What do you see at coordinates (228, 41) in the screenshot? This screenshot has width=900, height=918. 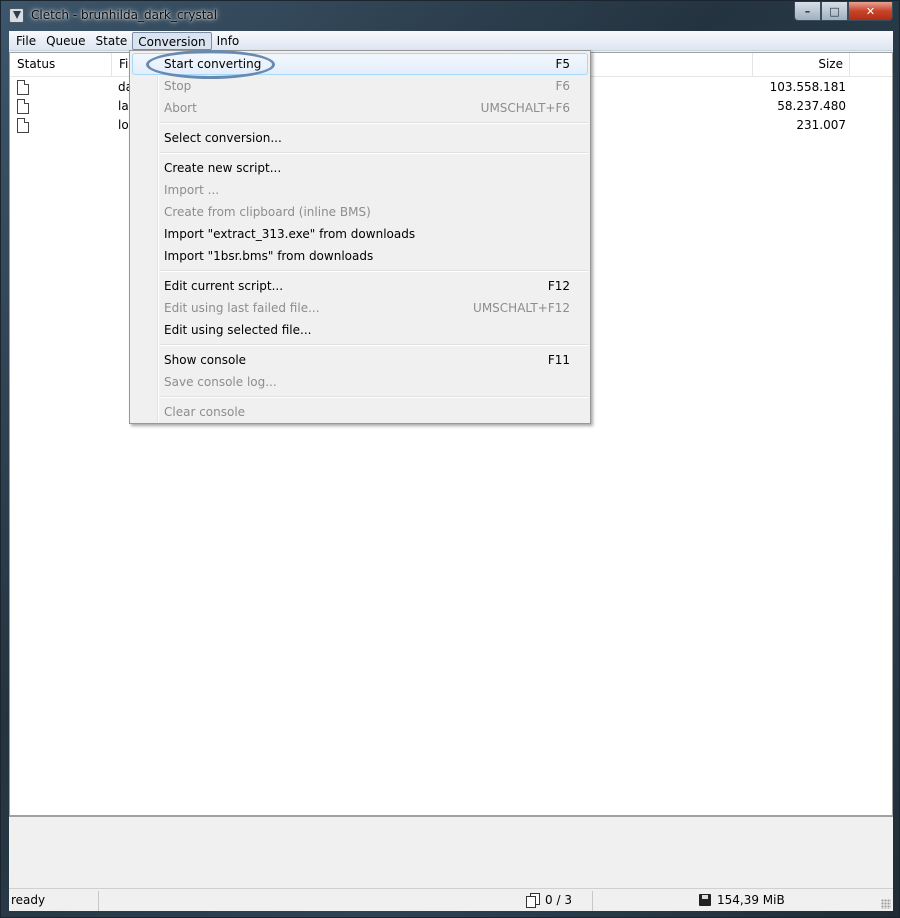 I see `menu-info: Info` at bounding box center [228, 41].